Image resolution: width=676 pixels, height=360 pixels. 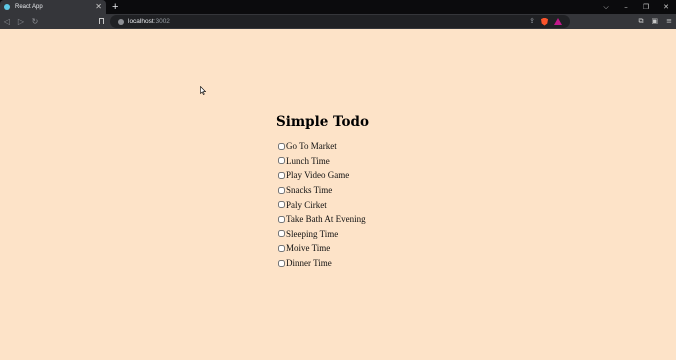 I want to click on todo-label: Paly Cirket, so click(x=306, y=204).